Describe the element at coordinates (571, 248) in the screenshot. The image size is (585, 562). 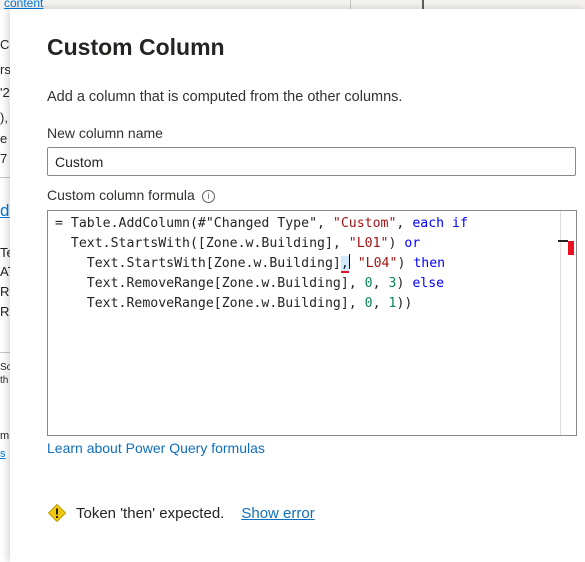
I see `scrollbar-error-marker` at that location.